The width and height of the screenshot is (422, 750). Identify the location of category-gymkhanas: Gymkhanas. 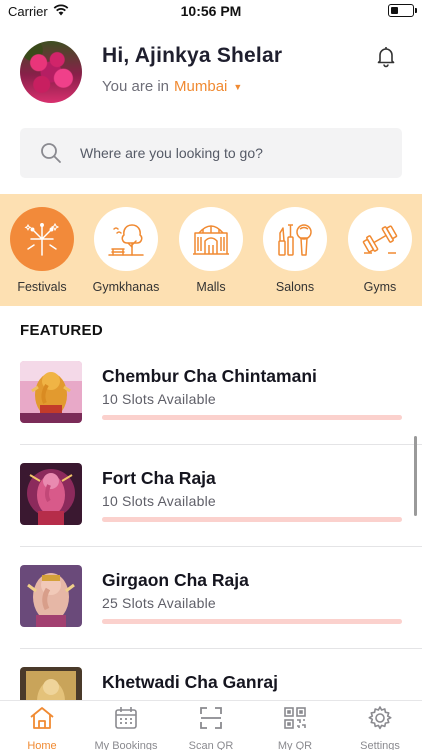
(126, 250).